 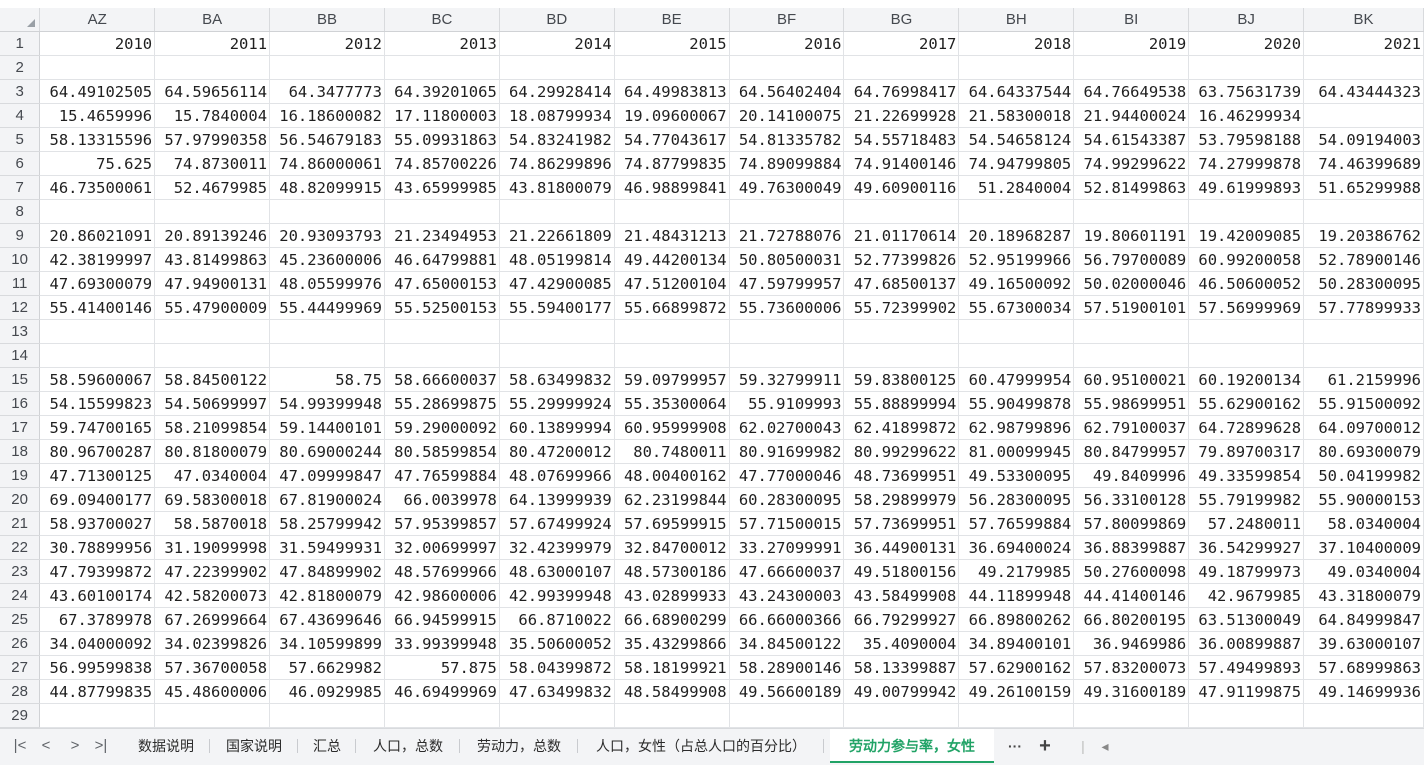 What do you see at coordinates (212, 43) in the screenshot?
I see `cell: 2011` at bounding box center [212, 43].